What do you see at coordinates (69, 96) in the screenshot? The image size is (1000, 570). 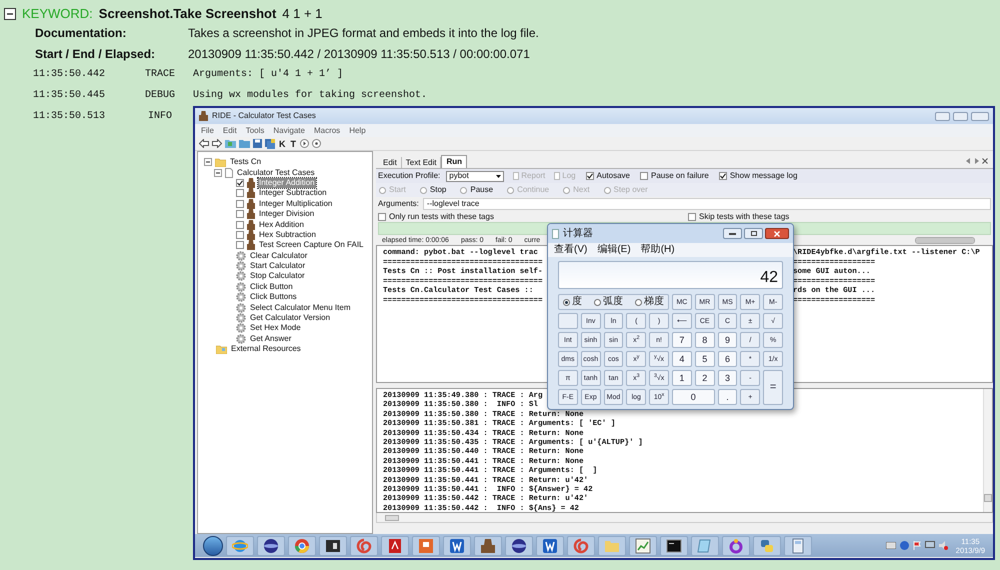 I see `message-time: 11:35:50.445` at bounding box center [69, 96].